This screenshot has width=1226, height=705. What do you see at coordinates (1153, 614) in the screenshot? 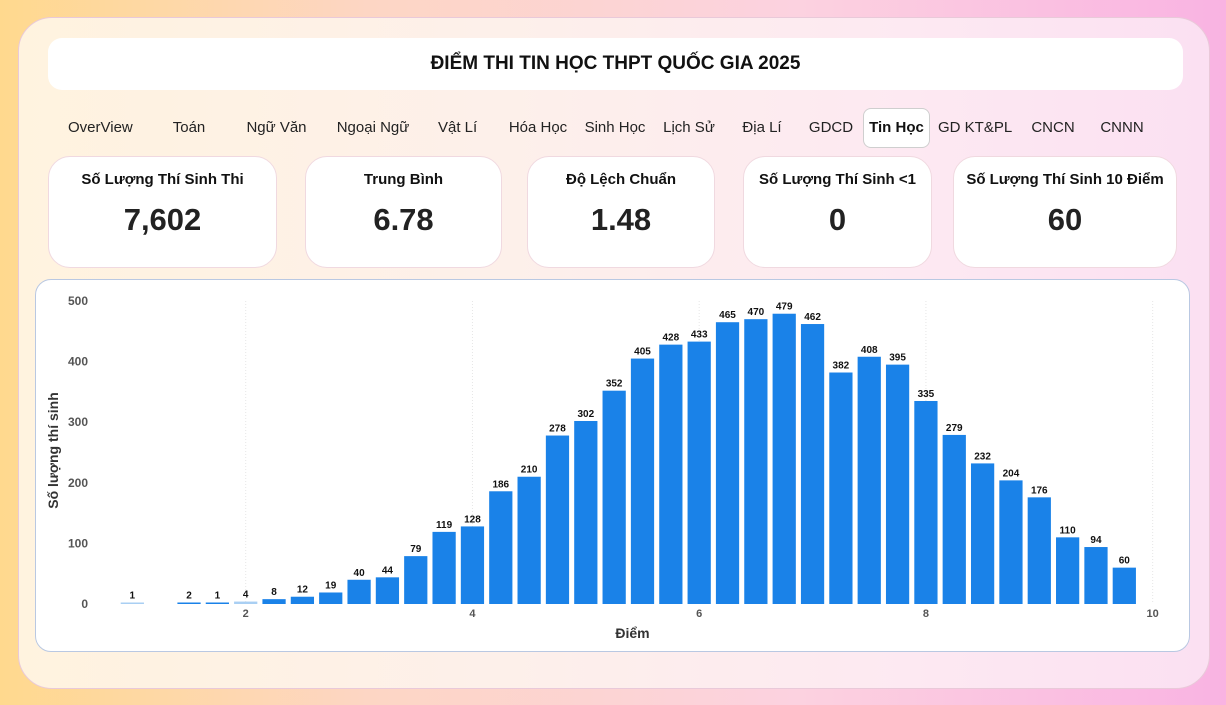
I see `x-tick-label: 10` at bounding box center [1153, 614].